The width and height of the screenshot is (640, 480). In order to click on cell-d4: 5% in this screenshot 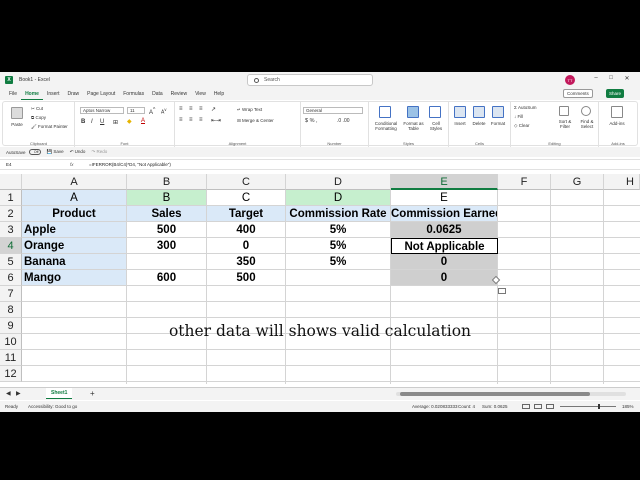, I will do `click(338, 246)`.